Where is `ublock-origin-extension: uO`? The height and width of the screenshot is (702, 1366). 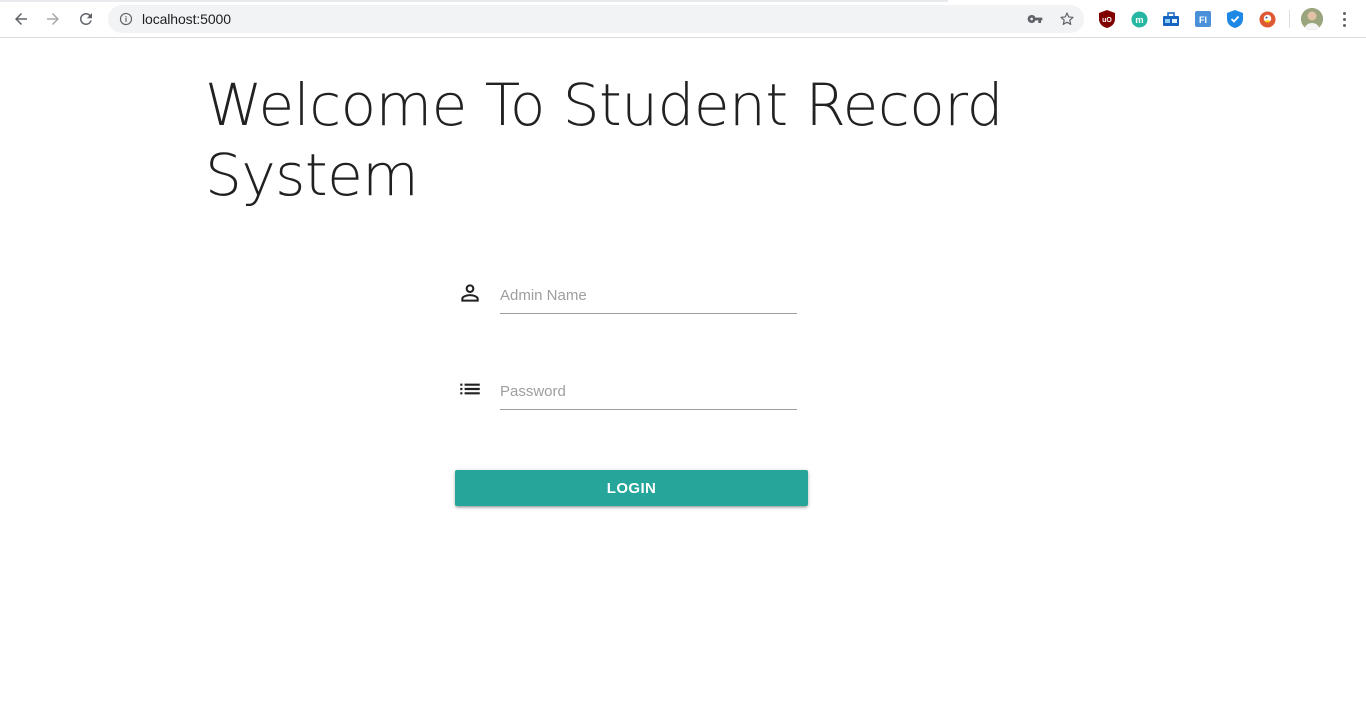
ublock-origin-extension: uO is located at coordinates (1107, 19).